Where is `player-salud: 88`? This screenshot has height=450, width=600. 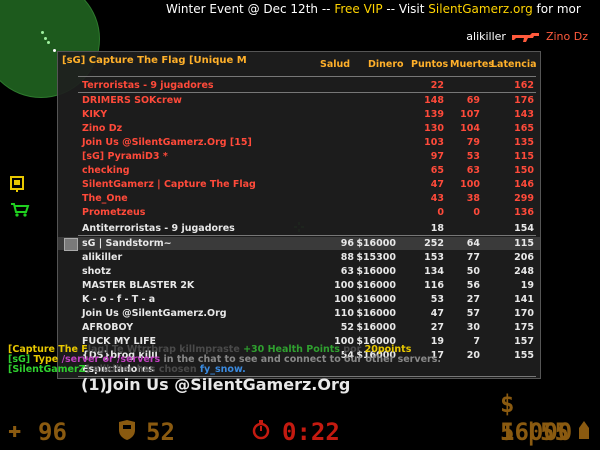 player-salud: 88 is located at coordinates (347, 257).